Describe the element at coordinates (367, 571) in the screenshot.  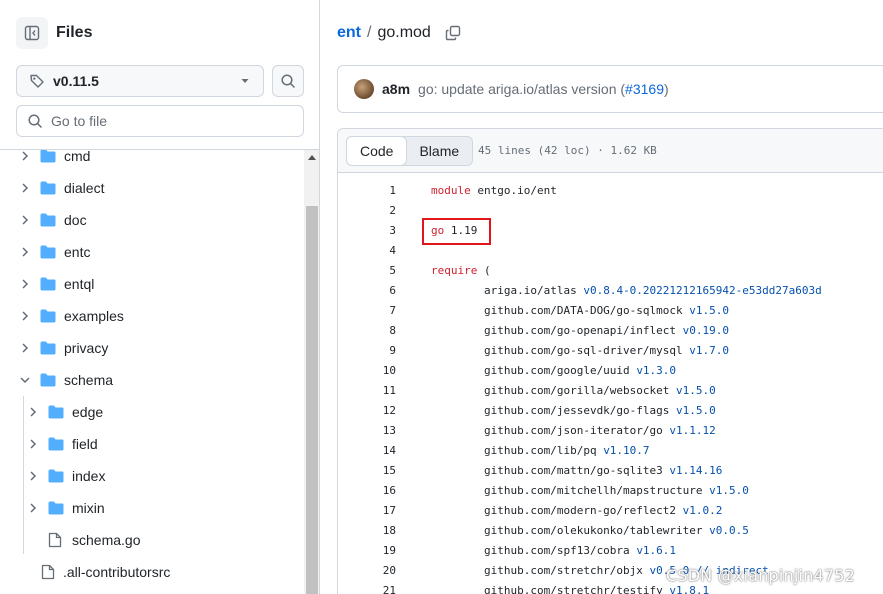
I see `line-number: 20` at that location.